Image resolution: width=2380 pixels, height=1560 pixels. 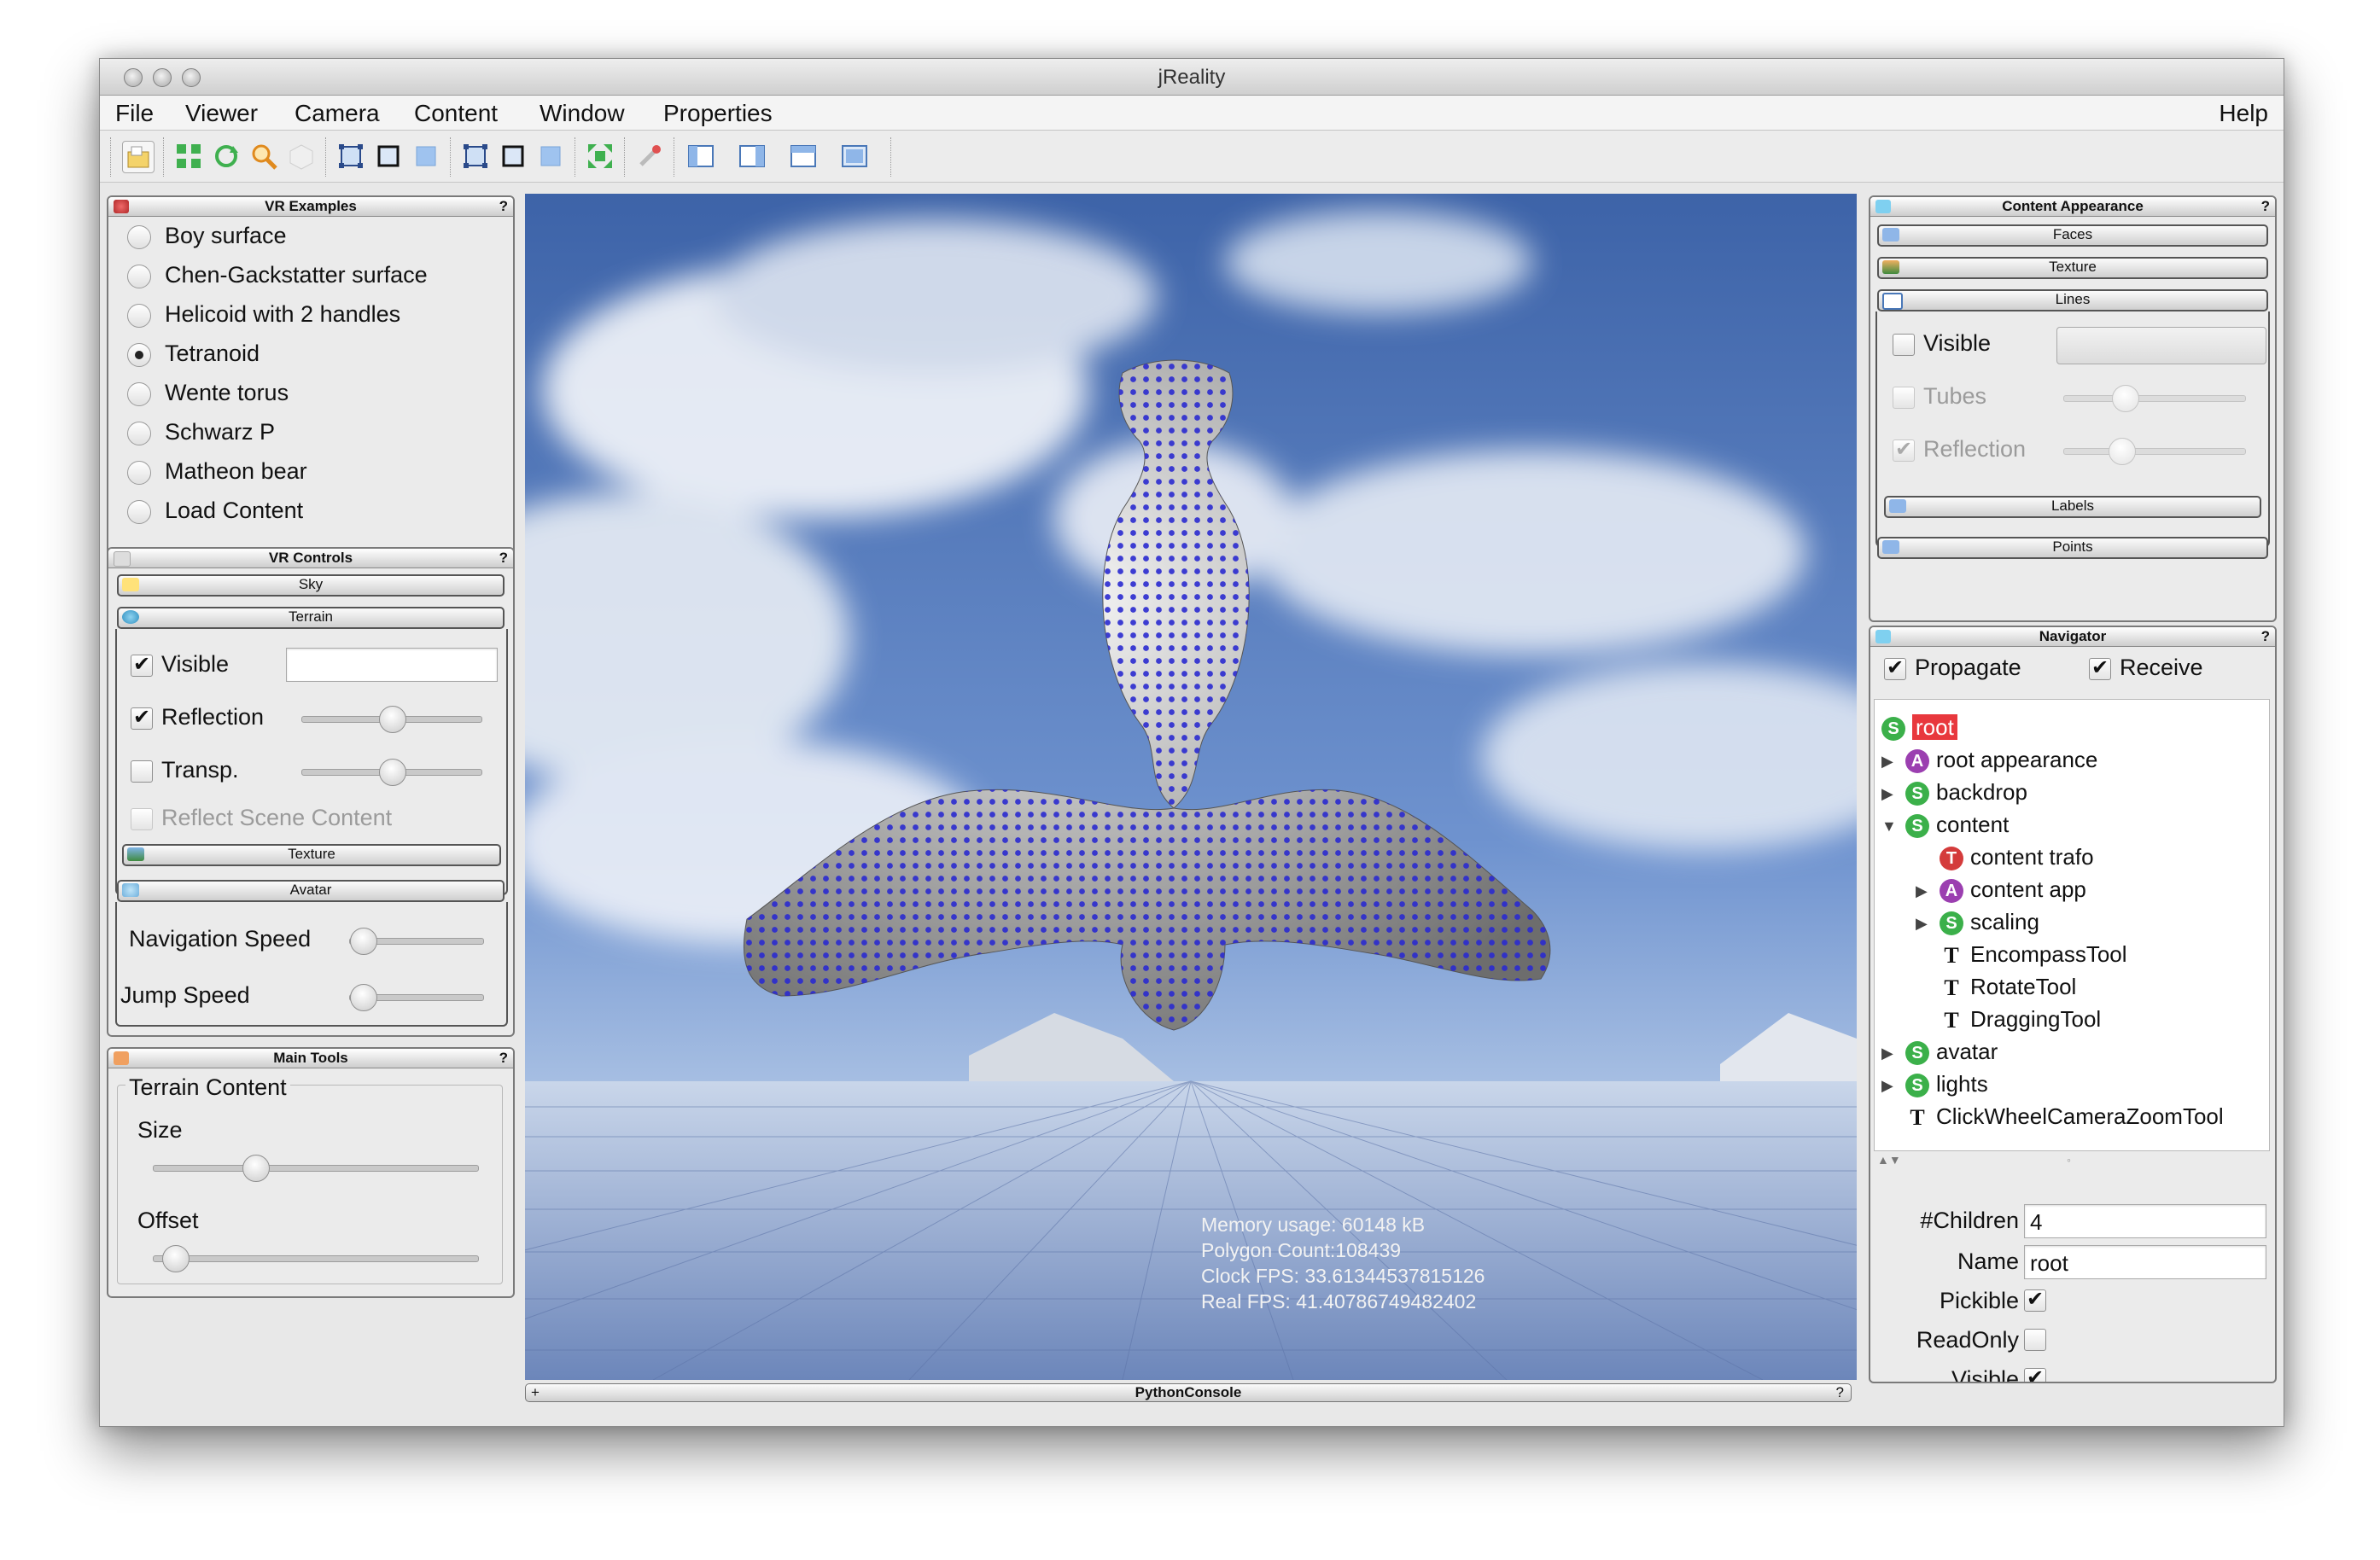 What do you see at coordinates (263, 156) in the screenshot?
I see `zoom-icon` at bounding box center [263, 156].